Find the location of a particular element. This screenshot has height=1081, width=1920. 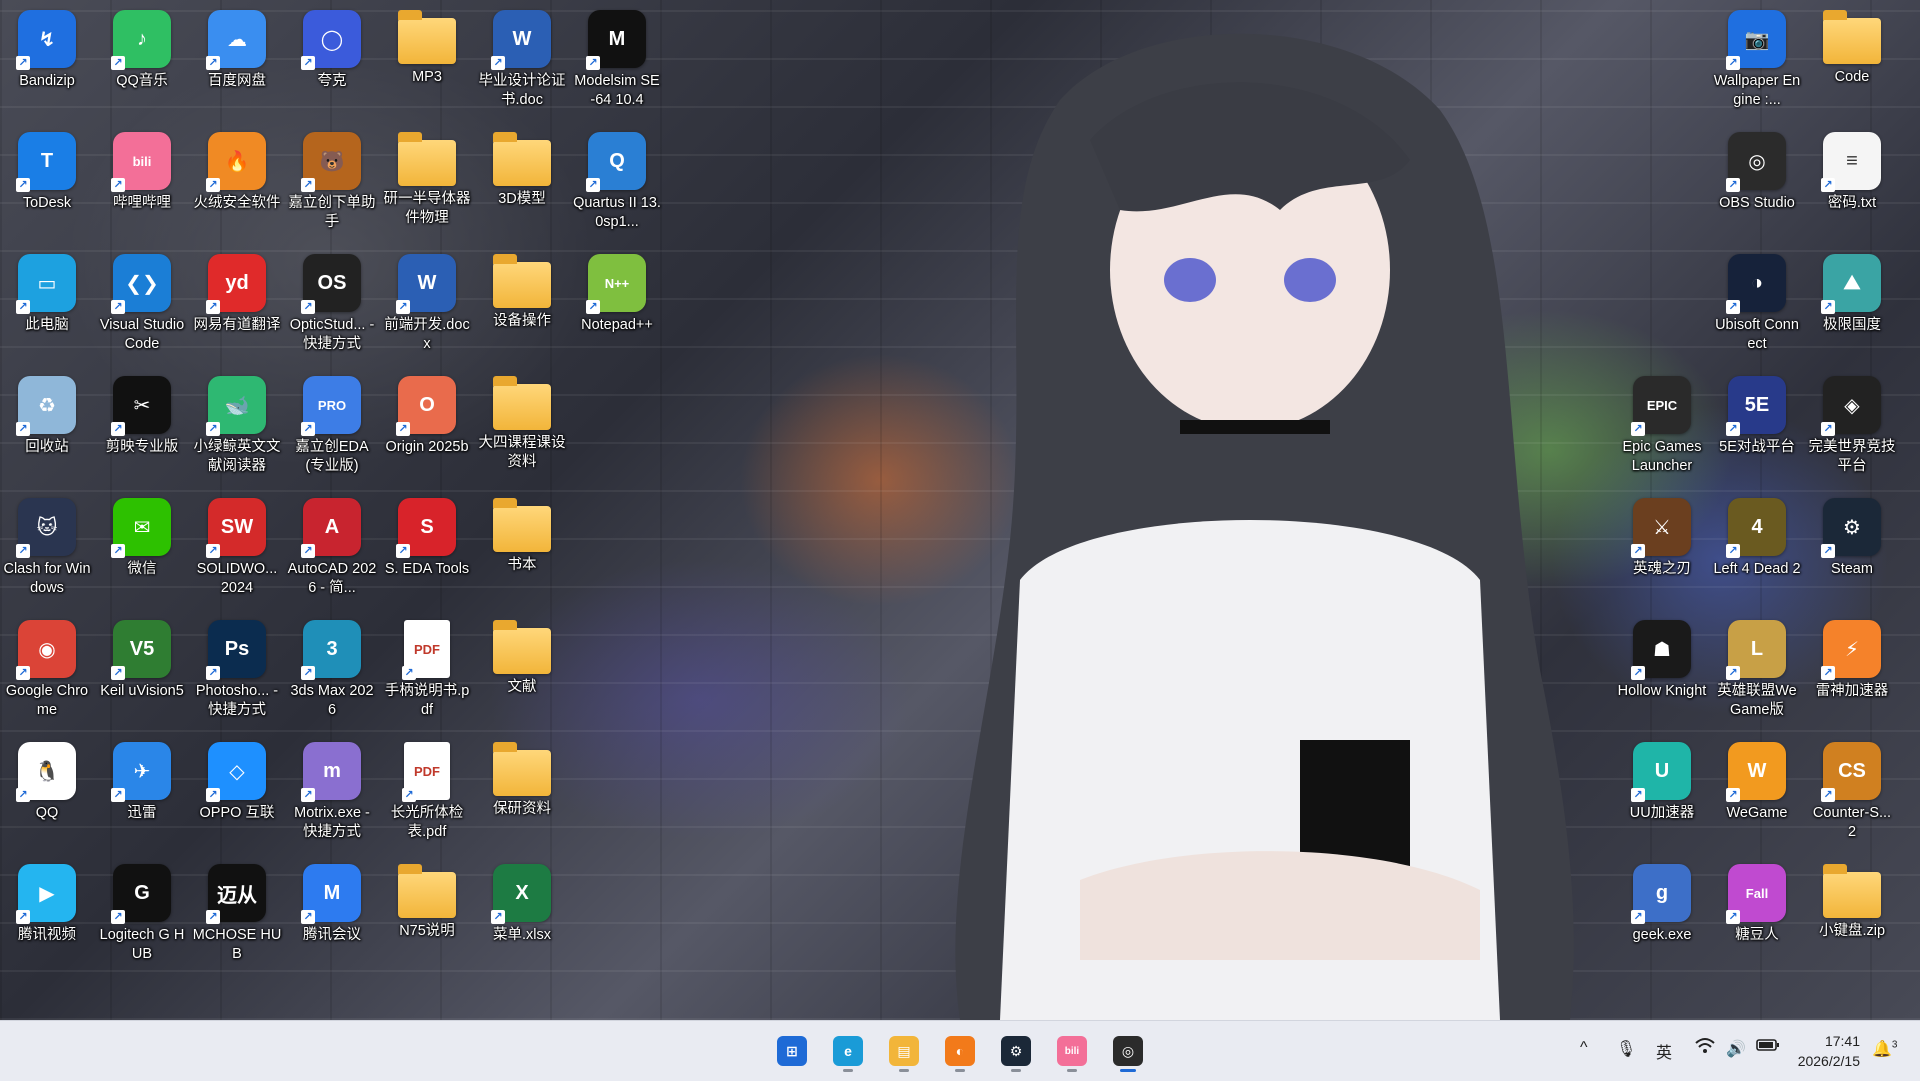

desktop-icon: ♪ ↗ QQ音乐 is located at coordinates (142, 48).